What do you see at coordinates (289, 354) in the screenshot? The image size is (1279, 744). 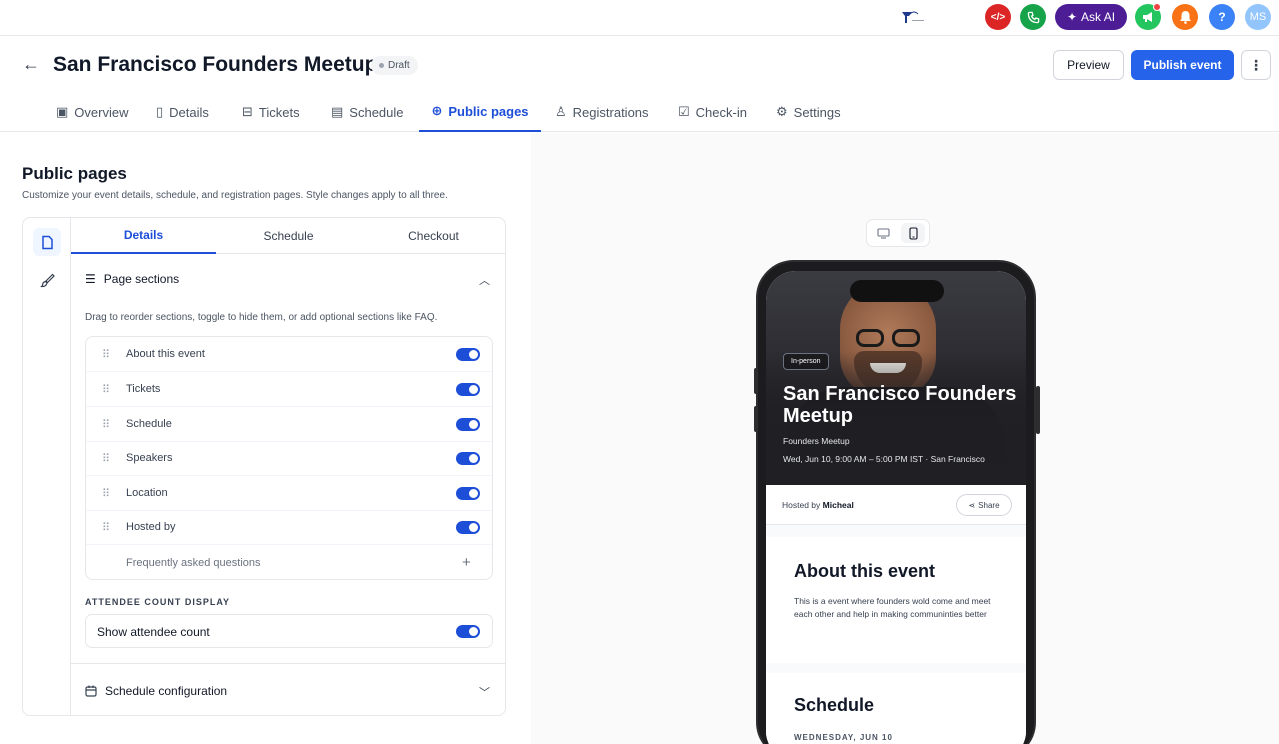 I see `list-item: ⠿ About this event` at bounding box center [289, 354].